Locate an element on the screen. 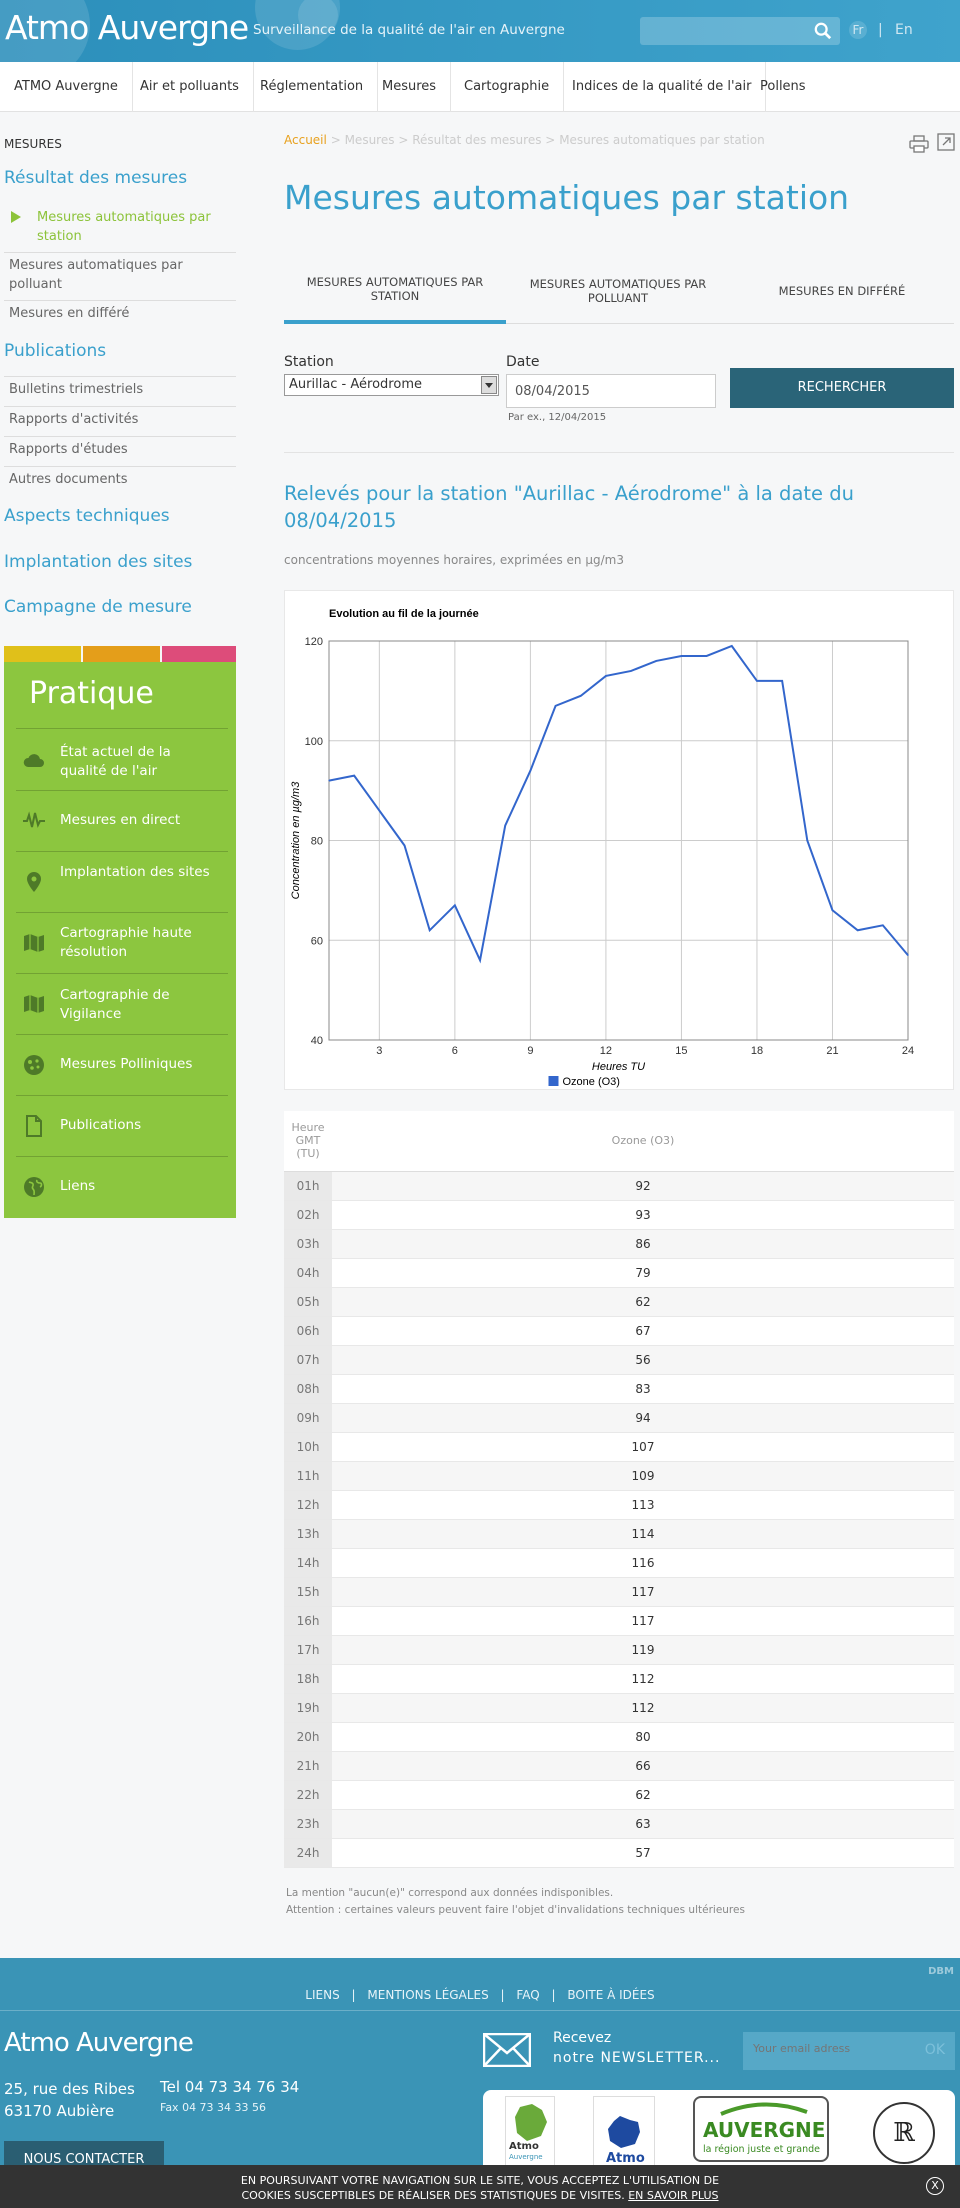  hour-cell: 18h is located at coordinates (308, 1679).